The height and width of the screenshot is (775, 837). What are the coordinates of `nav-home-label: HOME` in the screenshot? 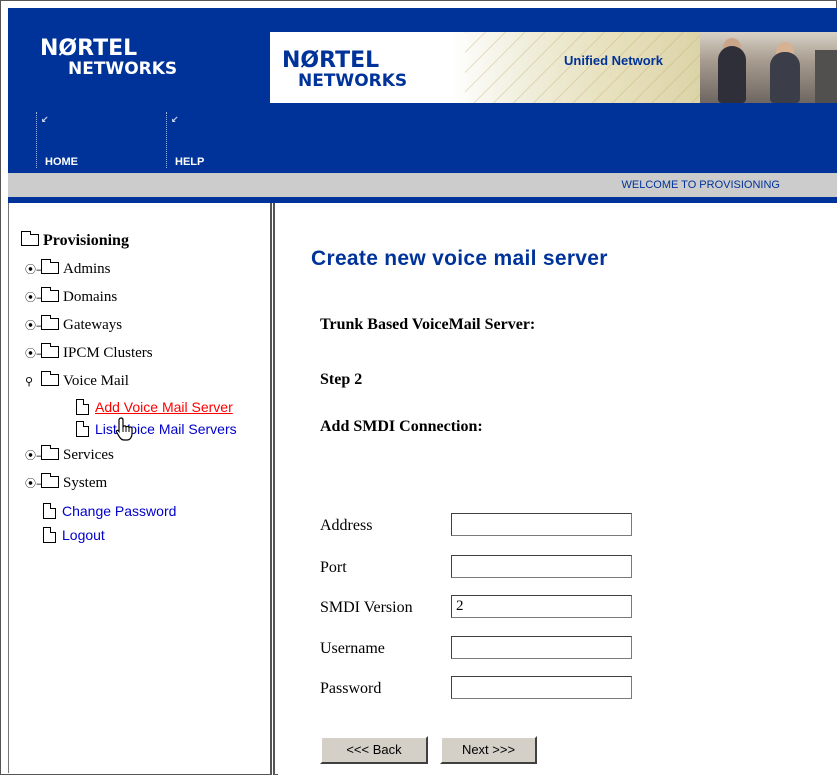 It's located at (61, 162).